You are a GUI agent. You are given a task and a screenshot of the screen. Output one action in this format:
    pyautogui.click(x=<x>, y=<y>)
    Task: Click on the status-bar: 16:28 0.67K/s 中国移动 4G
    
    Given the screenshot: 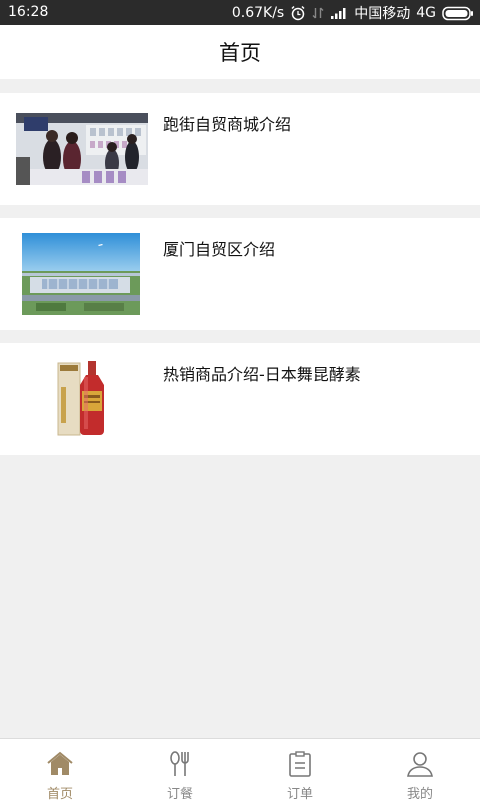 What is the action you would take?
    pyautogui.click(x=240, y=12)
    